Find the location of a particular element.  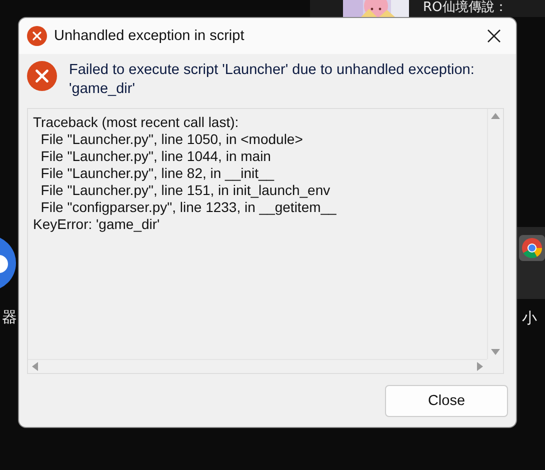

chrome-icon is located at coordinates (532, 248).